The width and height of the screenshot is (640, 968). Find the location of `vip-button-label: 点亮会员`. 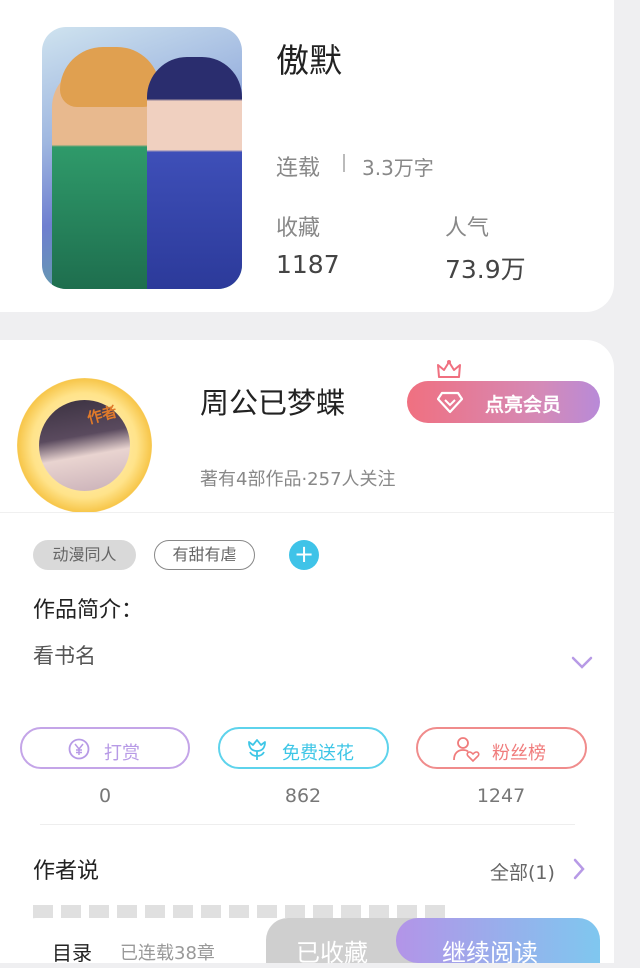

vip-button-label: 点亮会员 is located at coordinates (523, 405).